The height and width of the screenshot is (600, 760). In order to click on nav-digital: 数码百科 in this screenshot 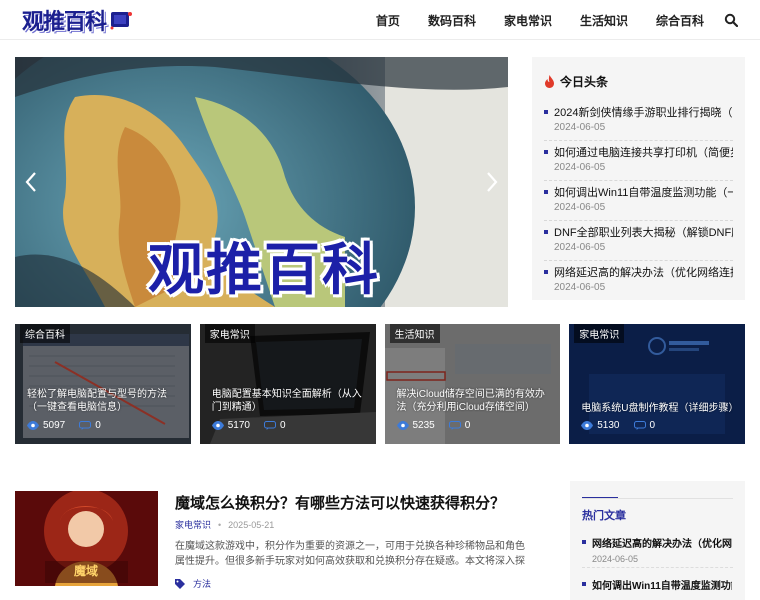, I will do `click(452, 20)`.